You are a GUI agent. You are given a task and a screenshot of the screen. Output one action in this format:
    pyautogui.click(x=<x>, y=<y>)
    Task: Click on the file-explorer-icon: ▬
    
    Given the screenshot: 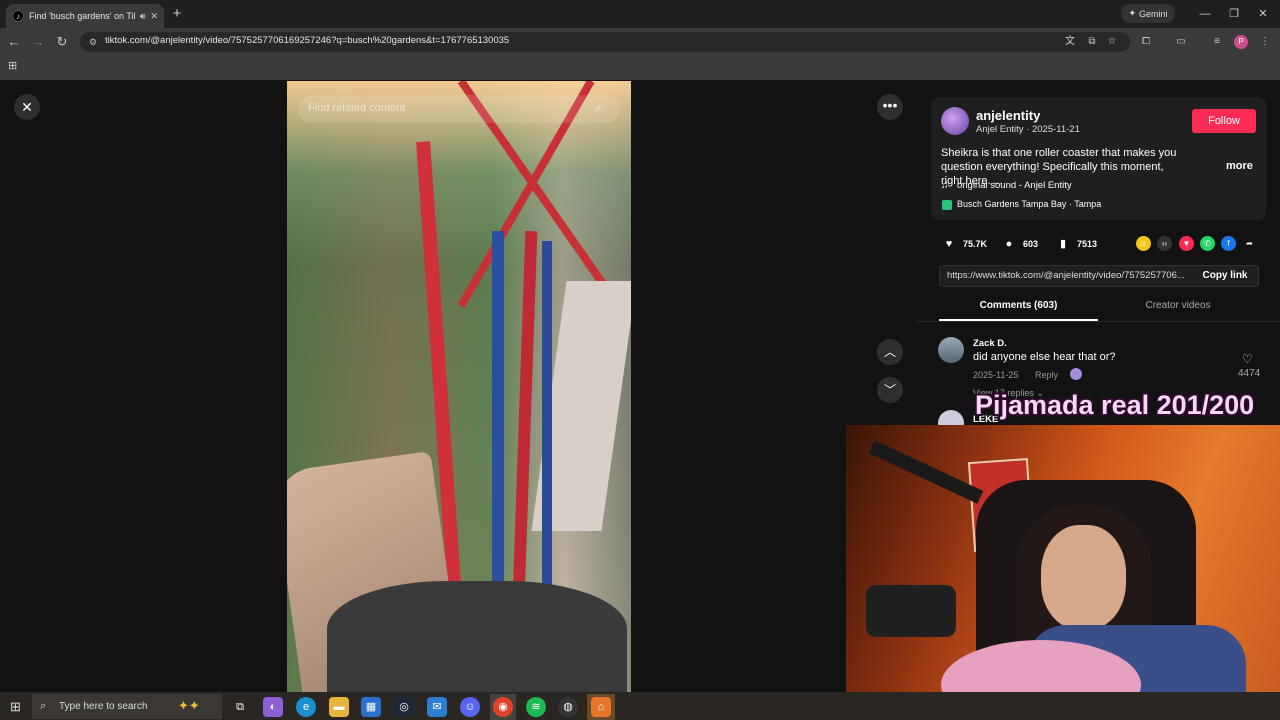 What is the action you would take?
    pyautogui.click(x=339, y=707)
    